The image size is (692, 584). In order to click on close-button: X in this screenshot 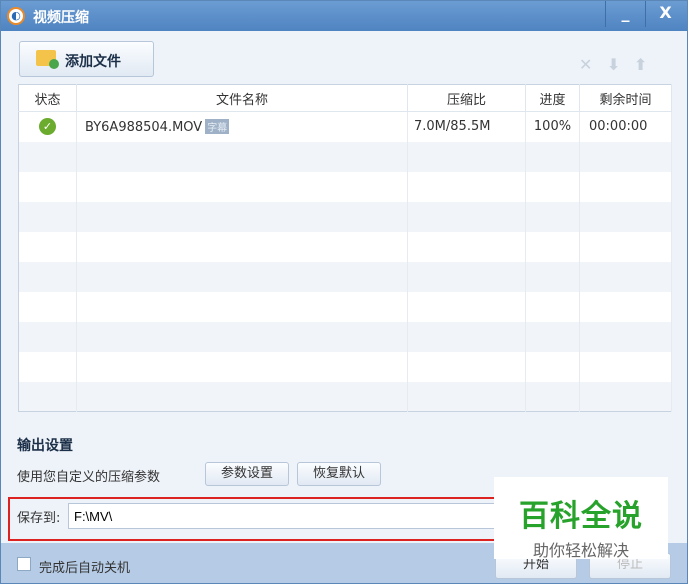, I will do `click(665, 14)`.